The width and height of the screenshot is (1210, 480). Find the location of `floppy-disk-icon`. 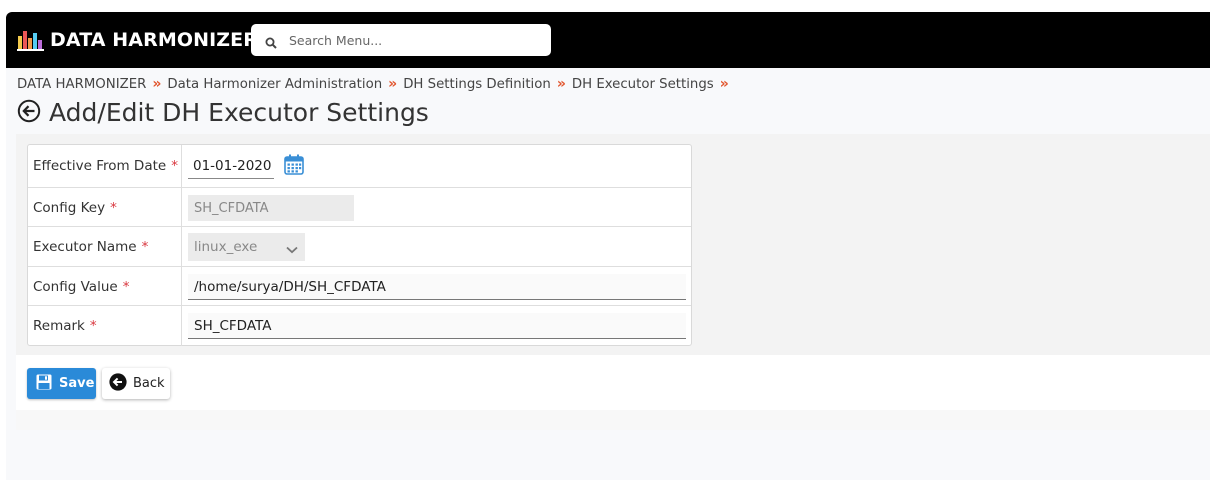

floppy-disk-icon is located at coordinates (44, 384).